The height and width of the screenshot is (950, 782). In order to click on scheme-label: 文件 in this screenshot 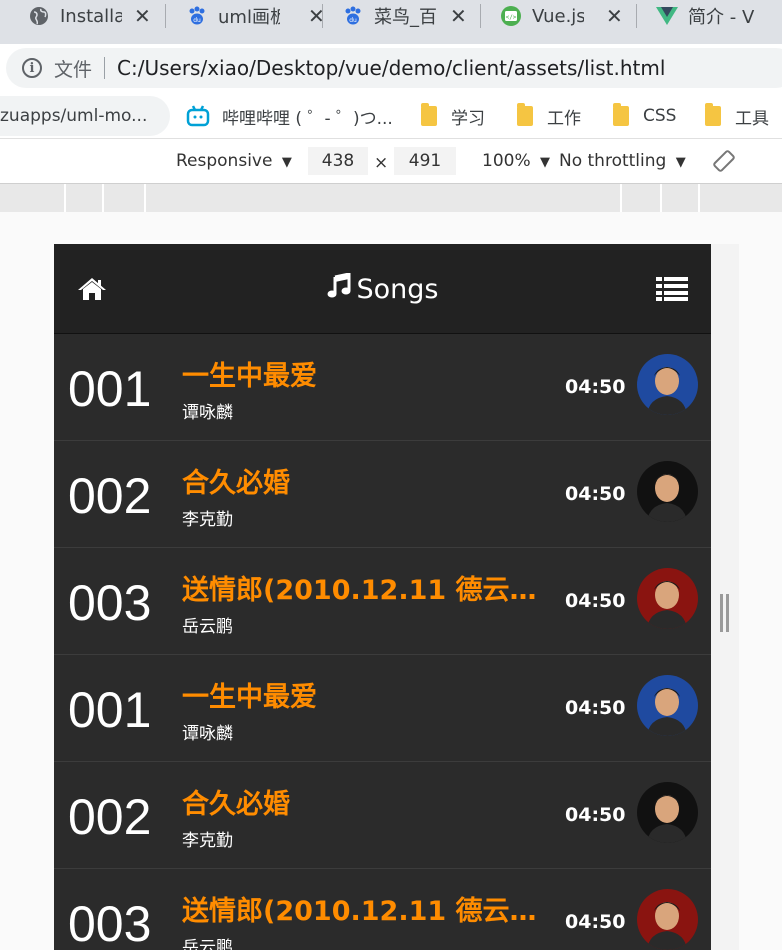, I will do `click(73, 69)`.